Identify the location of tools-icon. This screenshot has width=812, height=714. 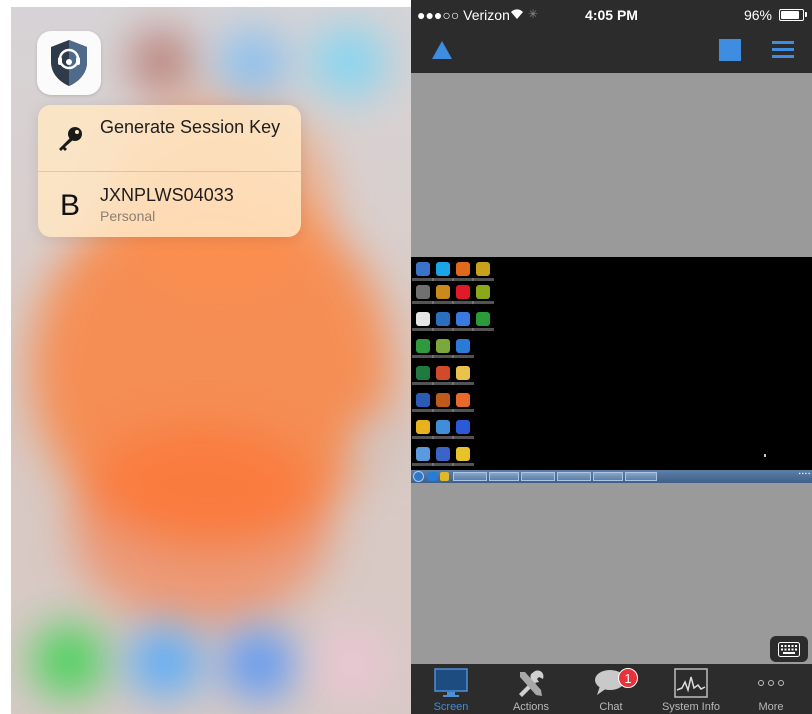
(531, 683).